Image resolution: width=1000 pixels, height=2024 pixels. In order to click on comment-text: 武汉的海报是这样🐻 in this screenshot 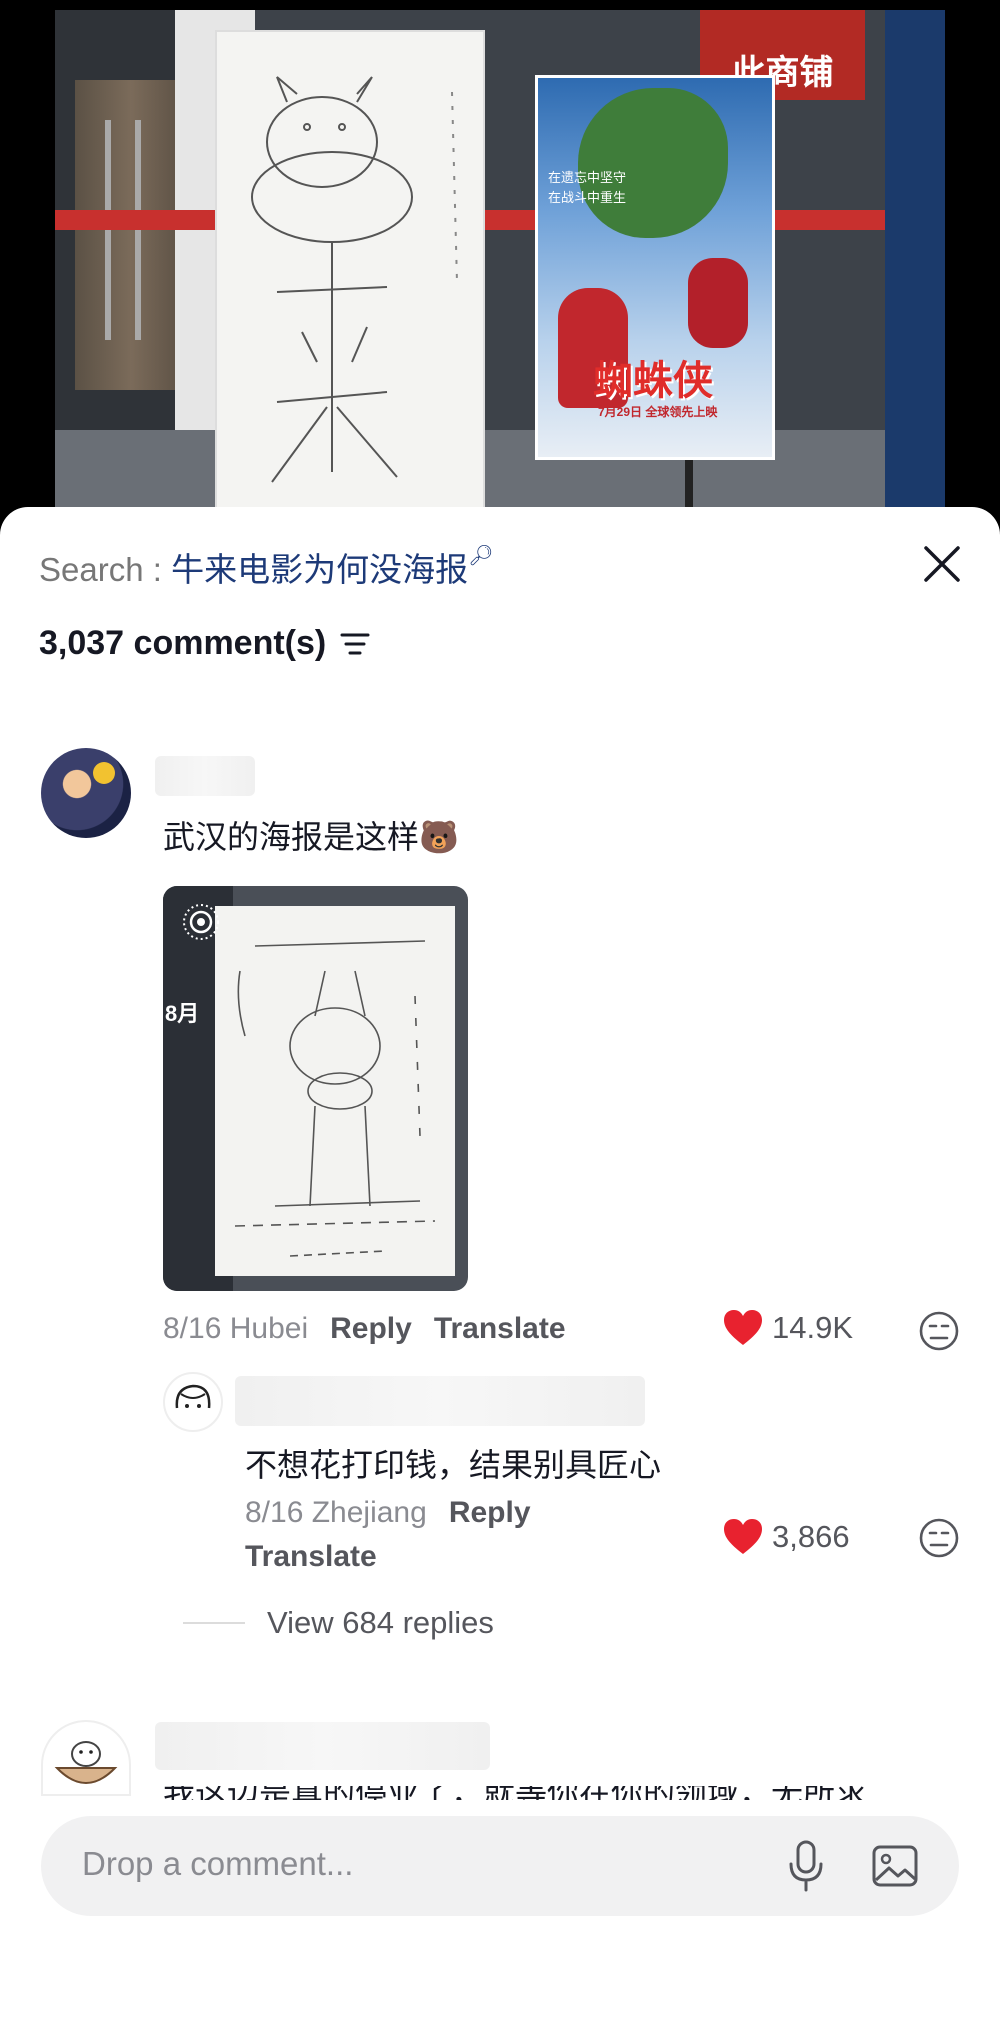, I will do `click(311, 837)`.